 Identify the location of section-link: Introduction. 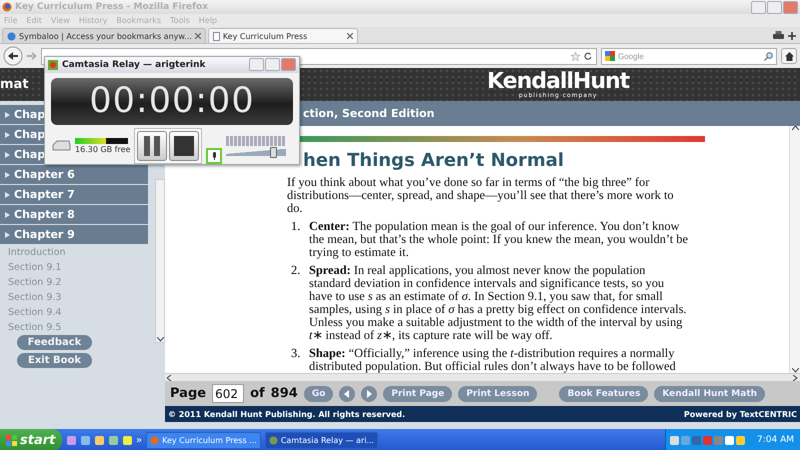
(77, 252).